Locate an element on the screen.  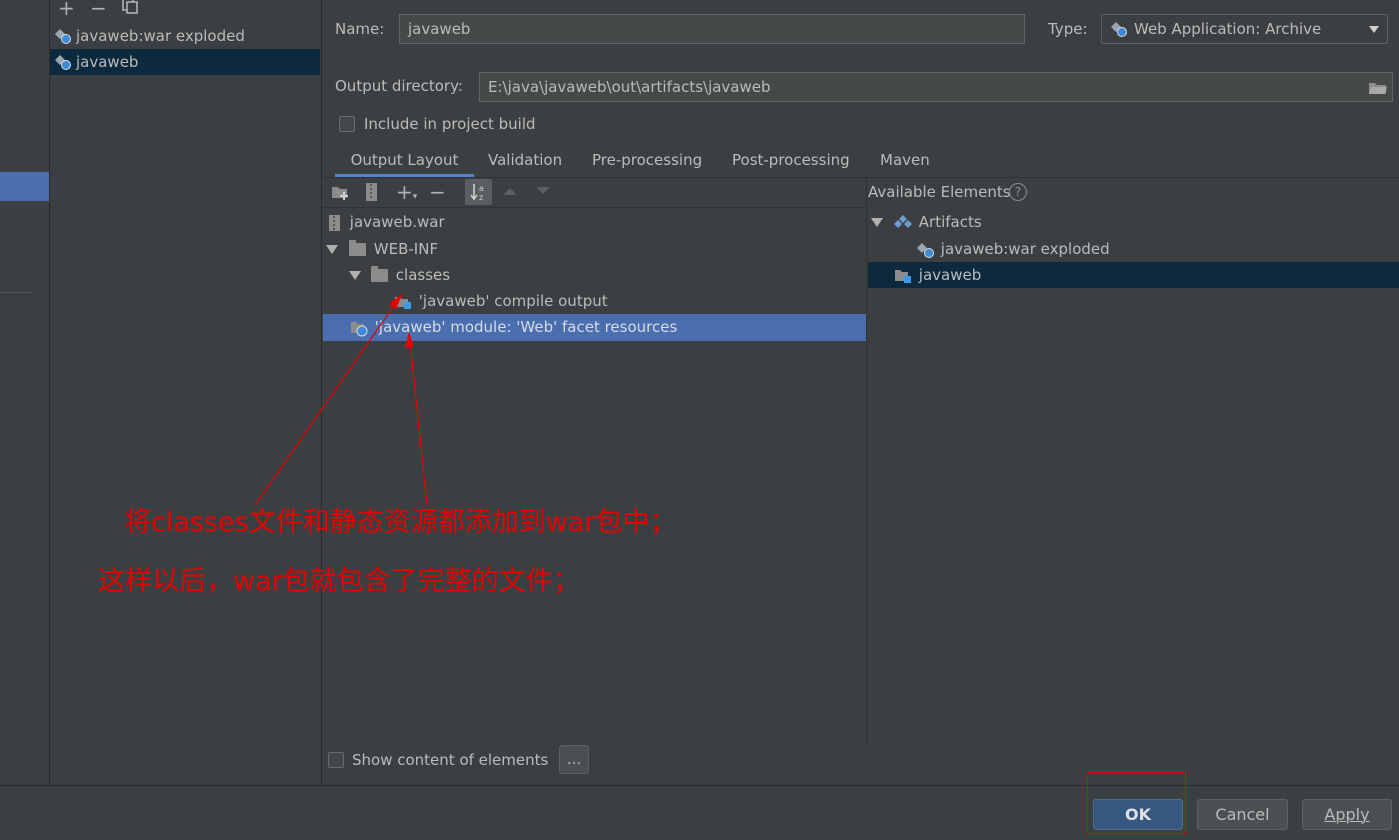
show-content-label: Show content of elements is located at coordinates (450, 760).